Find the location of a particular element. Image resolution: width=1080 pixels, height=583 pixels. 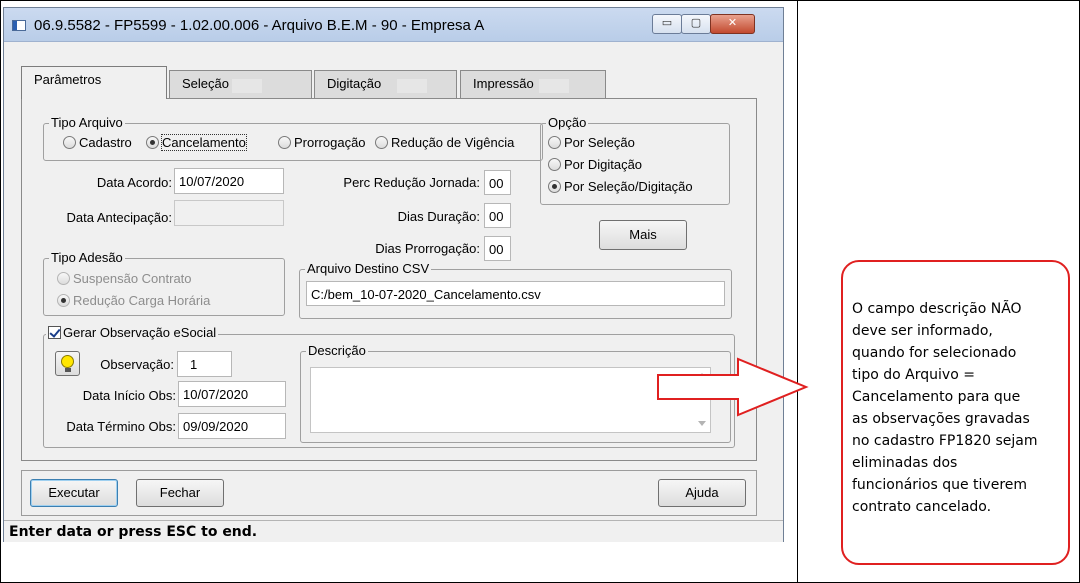

group-legend: Arquivo Destino CSV is located at coordinates (368, 268).